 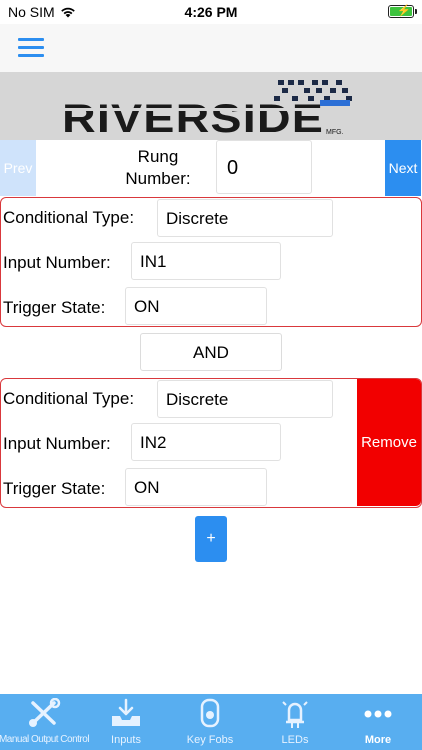 What do you see at coordinates (206, 442) in the screenshot?
I see `input-number-field: IN2` at bounding box center [206, 442].